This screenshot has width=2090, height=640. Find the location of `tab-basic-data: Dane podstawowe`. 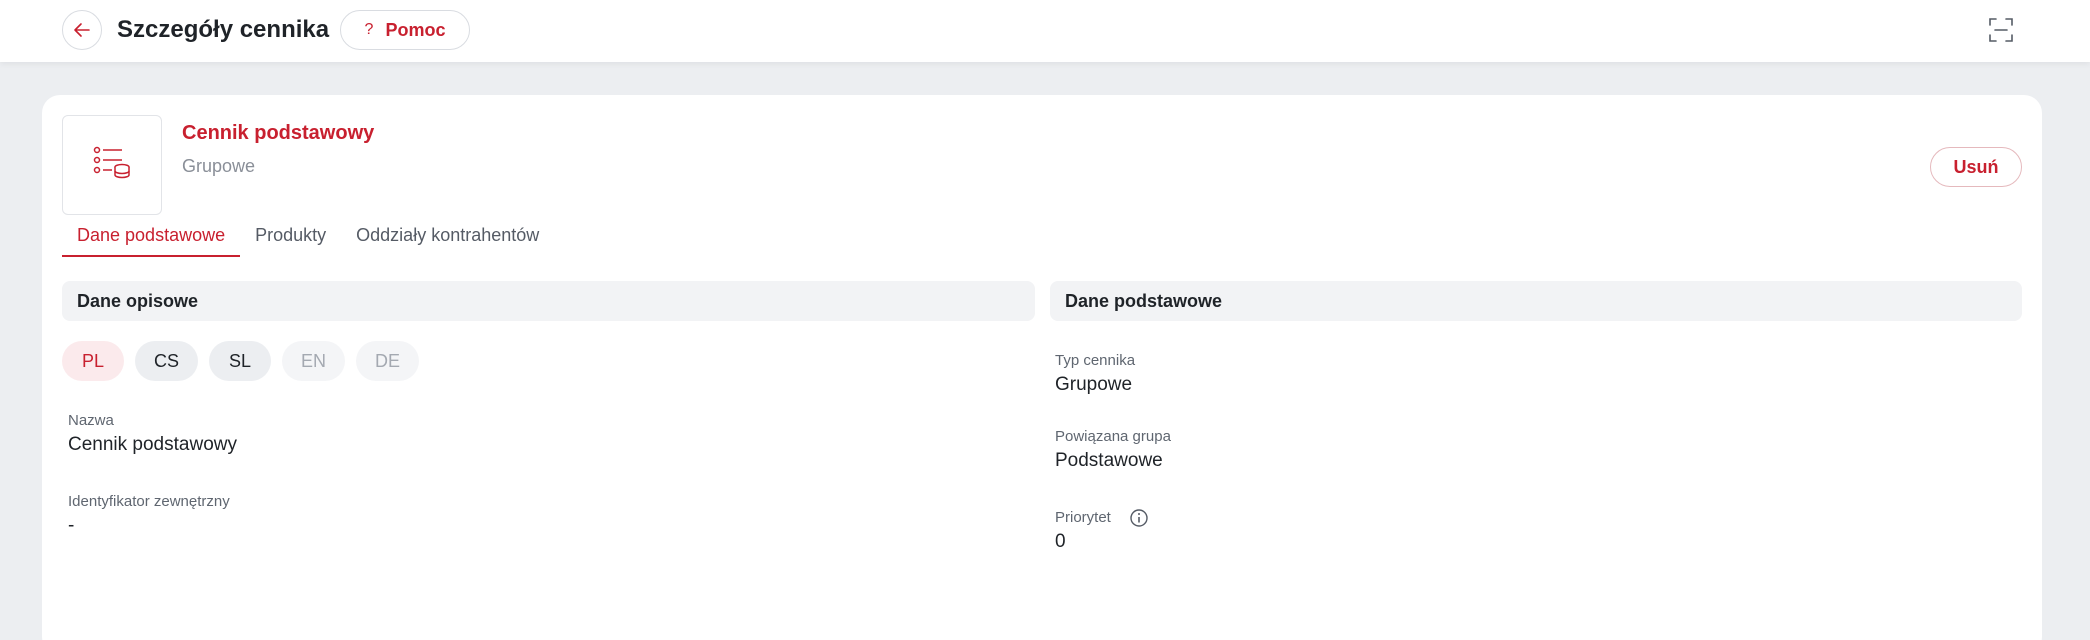

tab-basic-data: Dane podstawowe is located at coordinates (151, 240).